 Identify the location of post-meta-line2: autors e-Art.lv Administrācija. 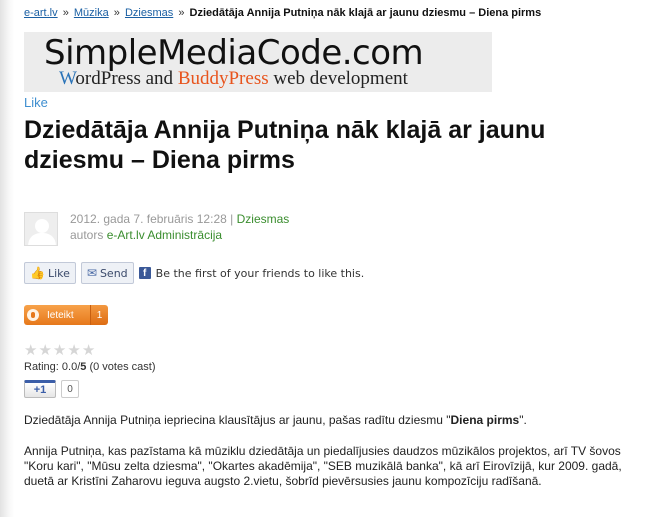
(179, 235).